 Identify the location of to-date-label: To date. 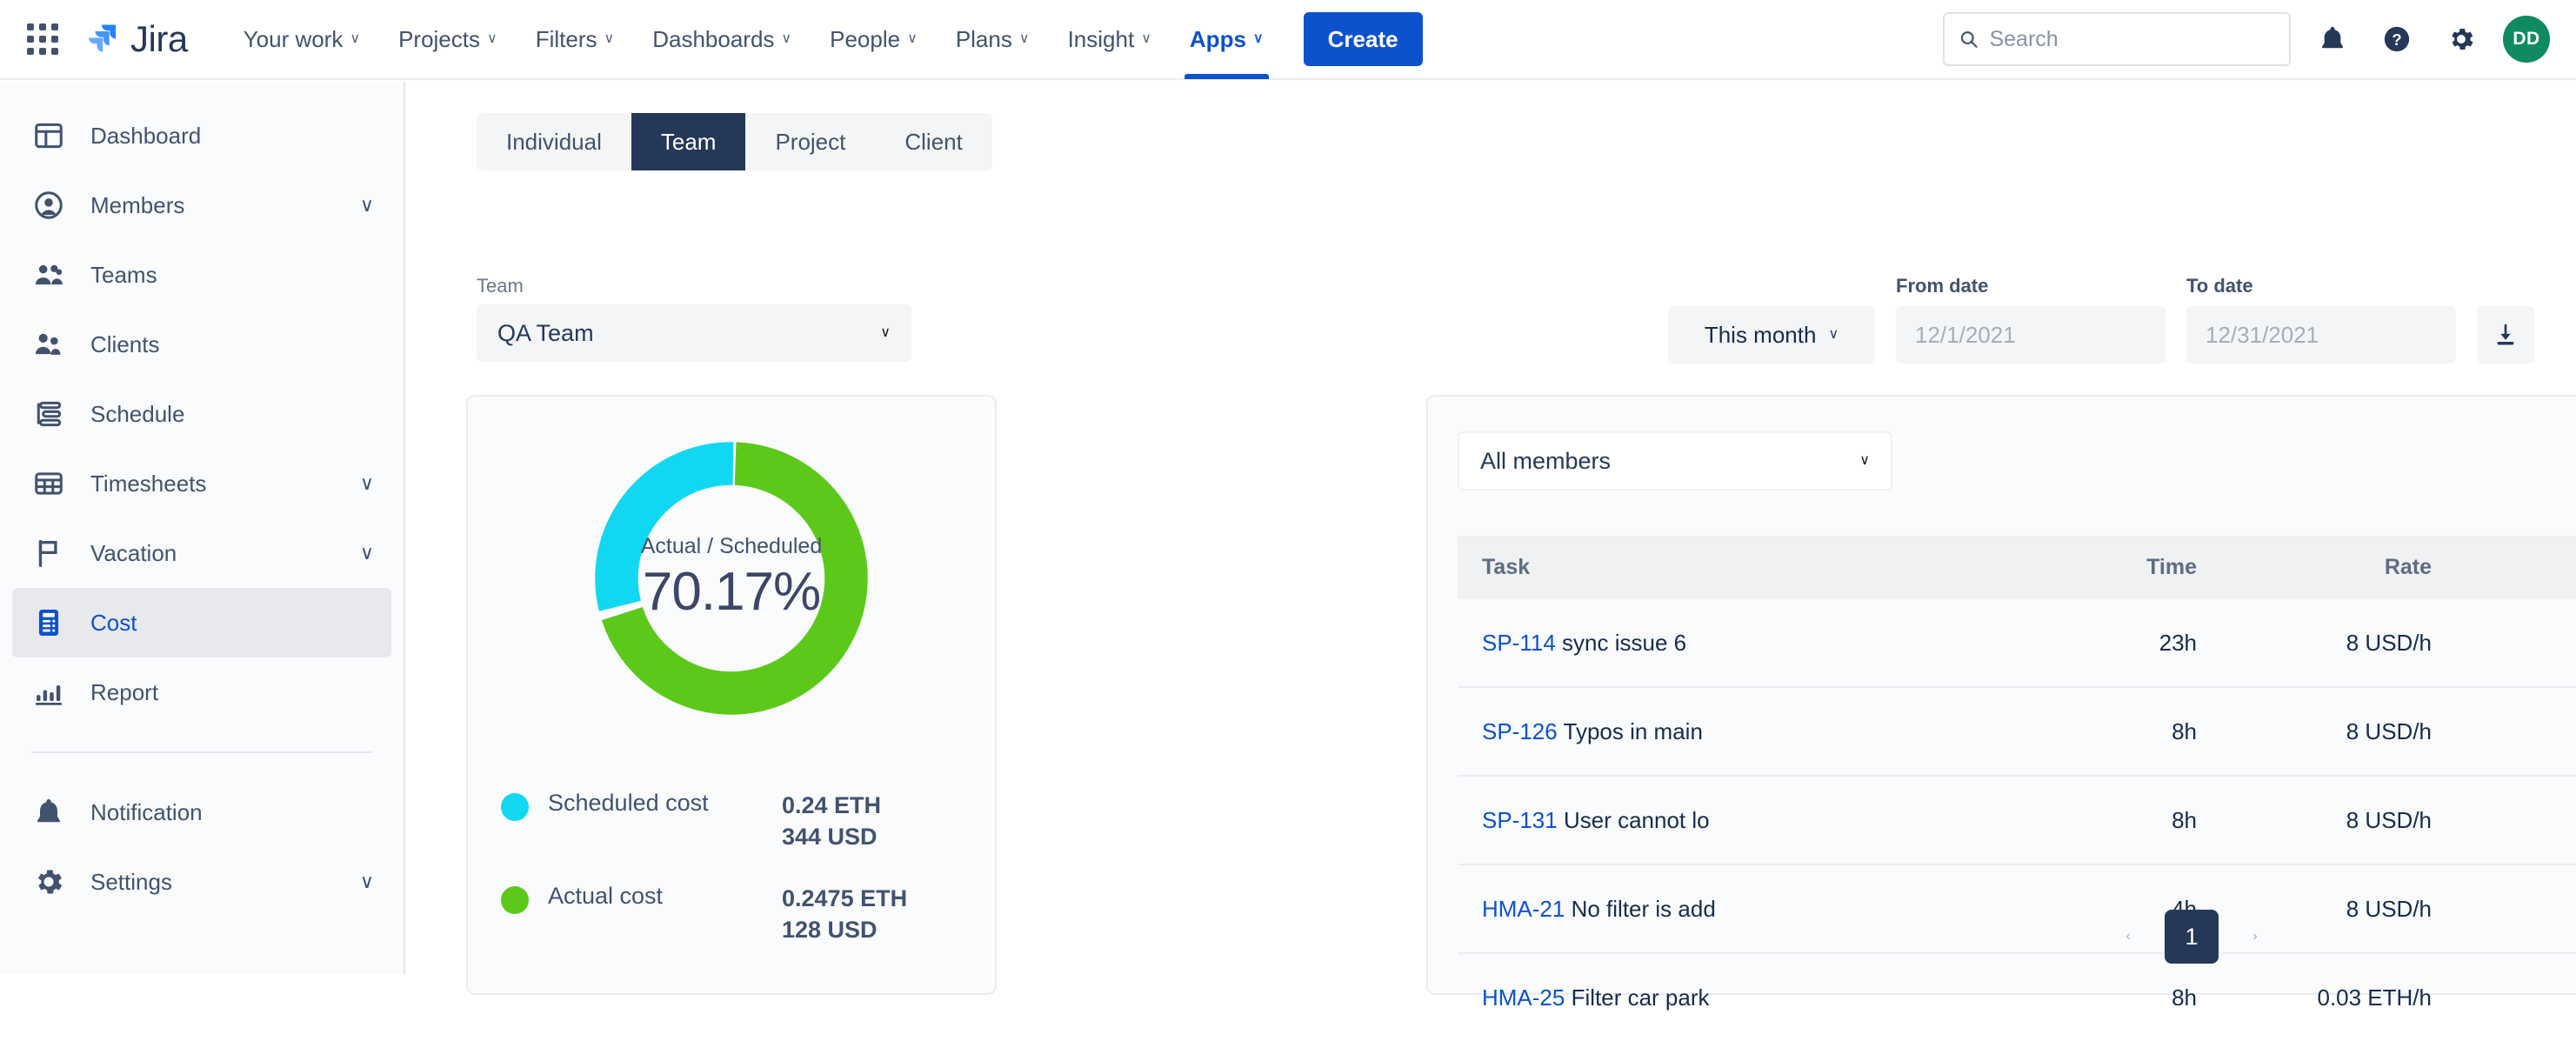
(2219, 286).